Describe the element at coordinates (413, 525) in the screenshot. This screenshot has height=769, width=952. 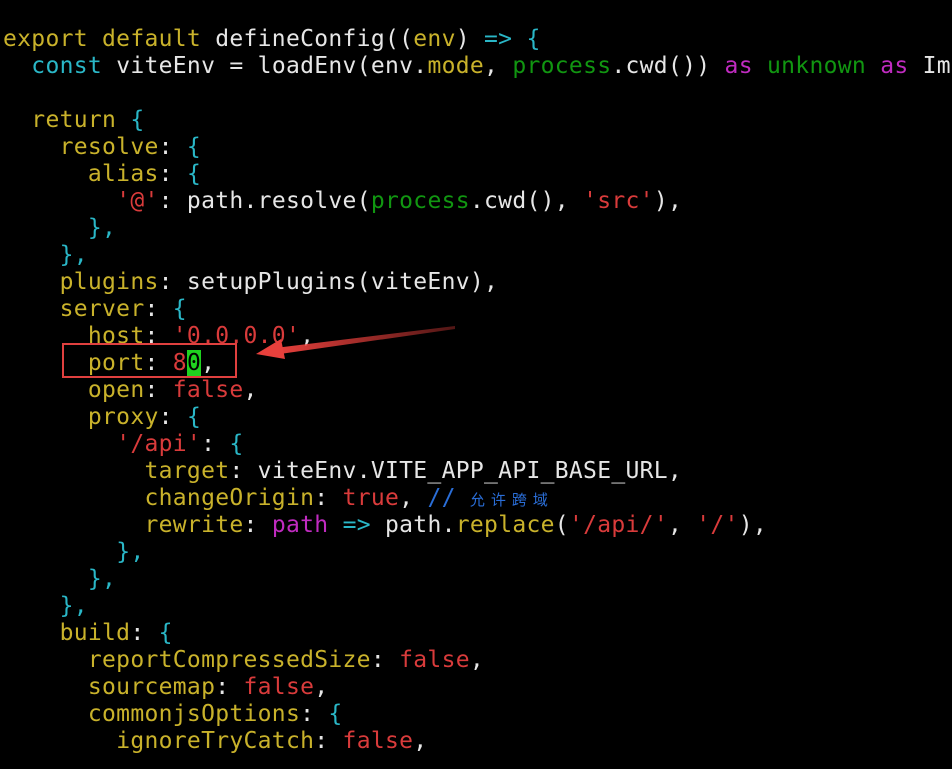
I see `code-token: path.` at that location.